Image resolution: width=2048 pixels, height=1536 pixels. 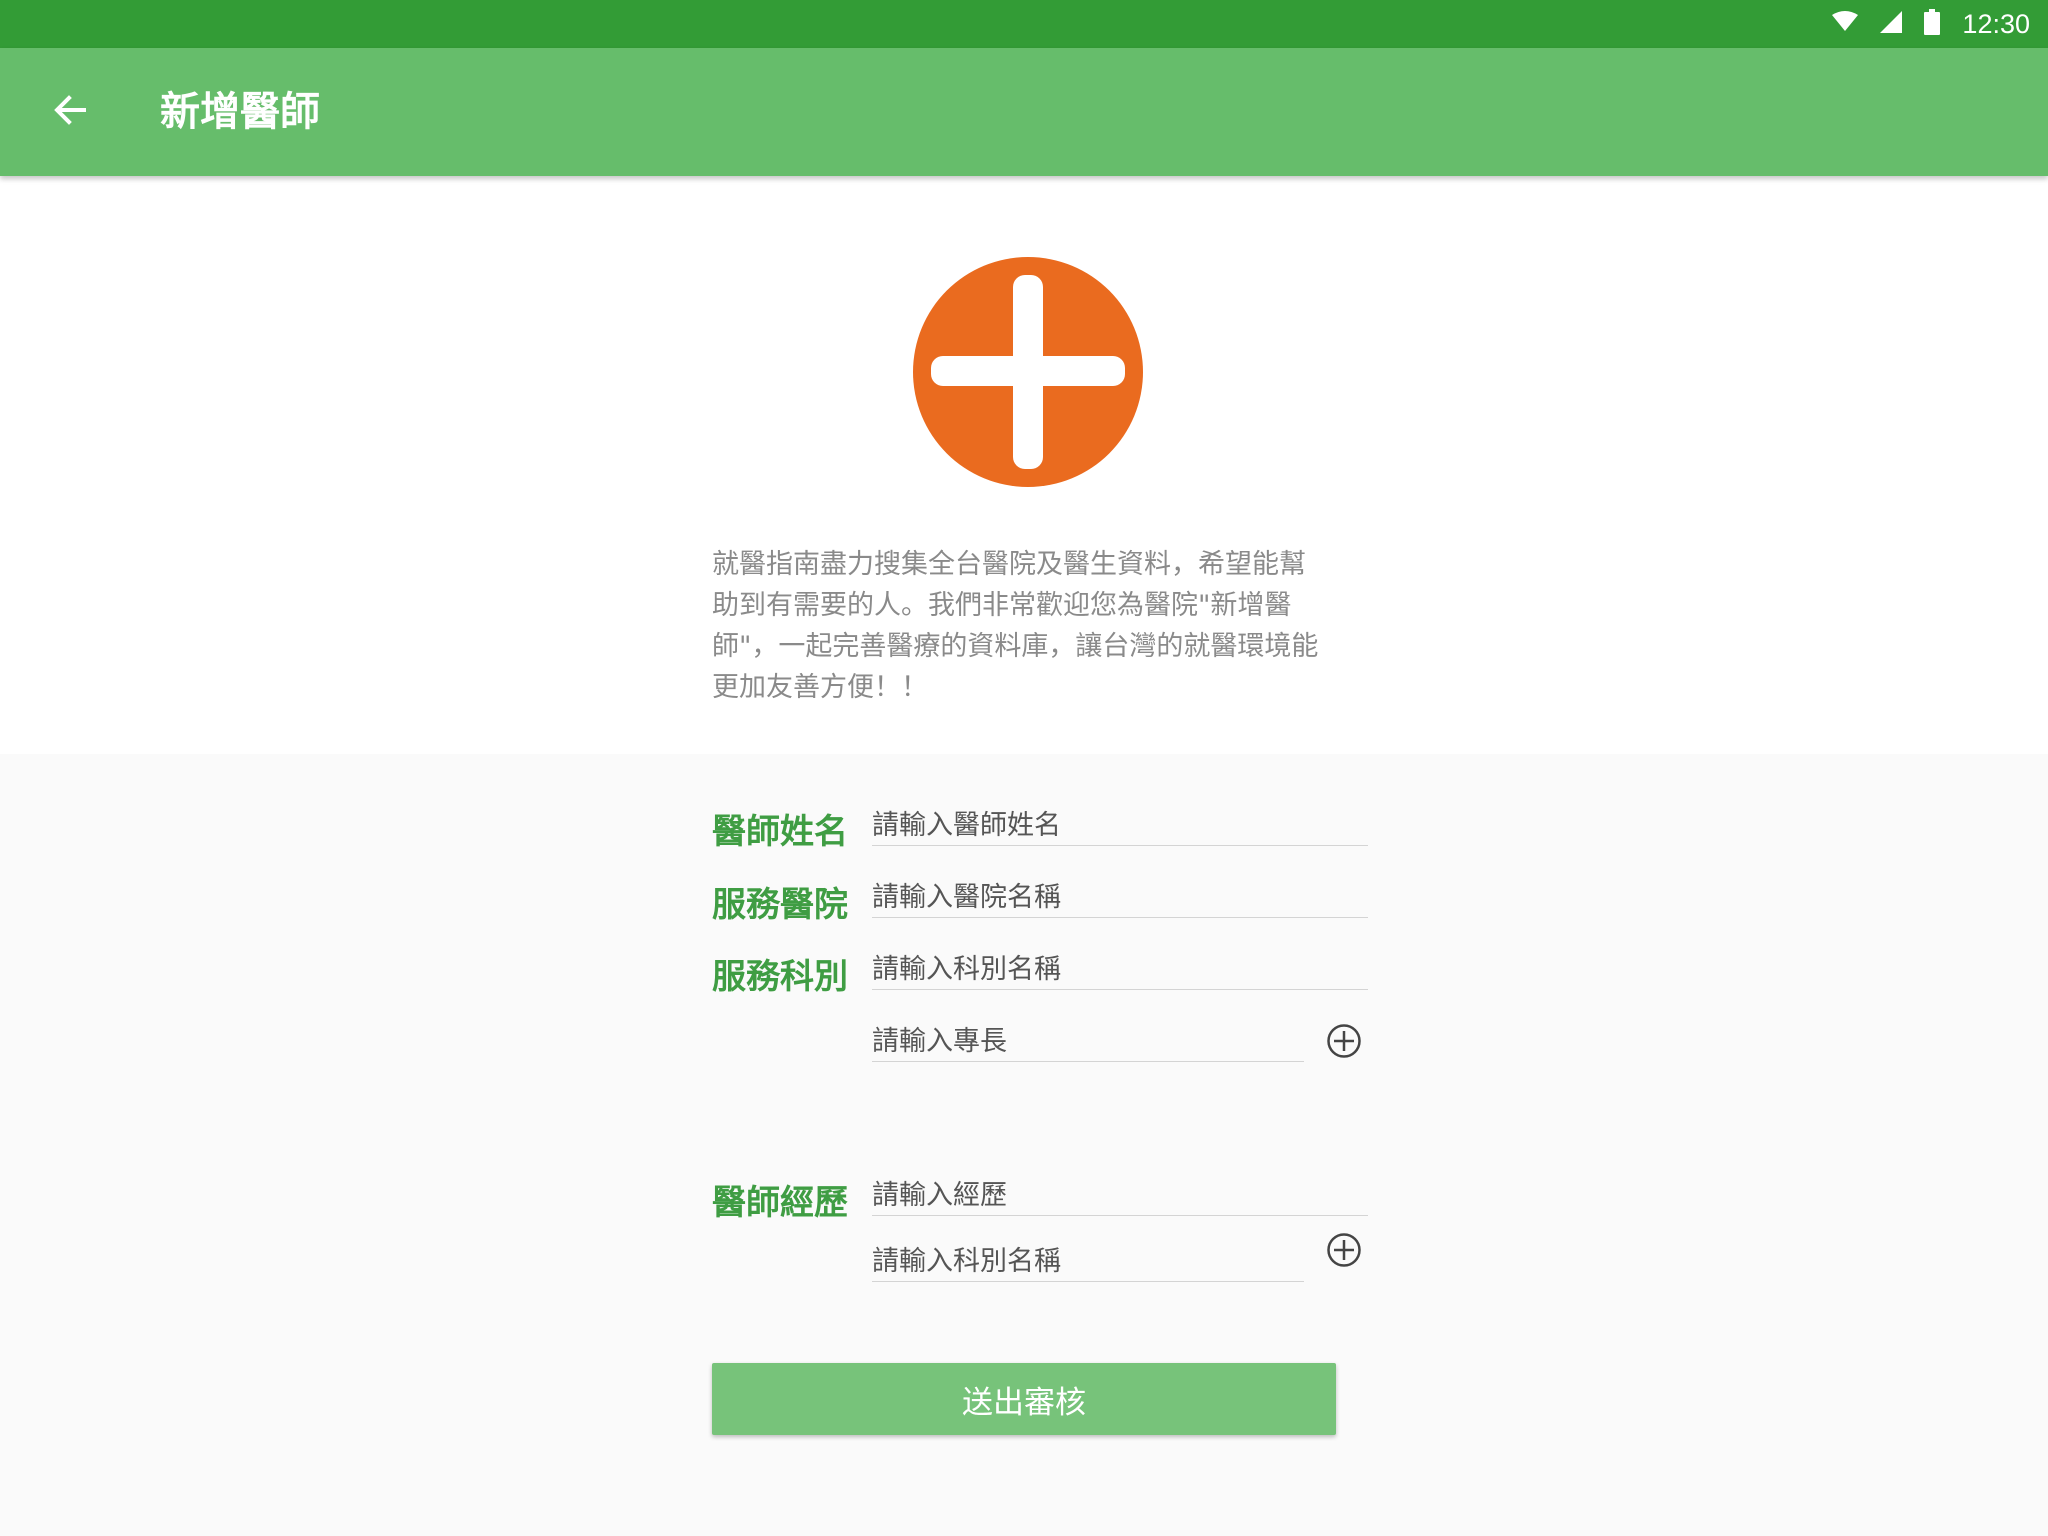 I want to click on experience-department-input, so click(x=1088, y=1261).